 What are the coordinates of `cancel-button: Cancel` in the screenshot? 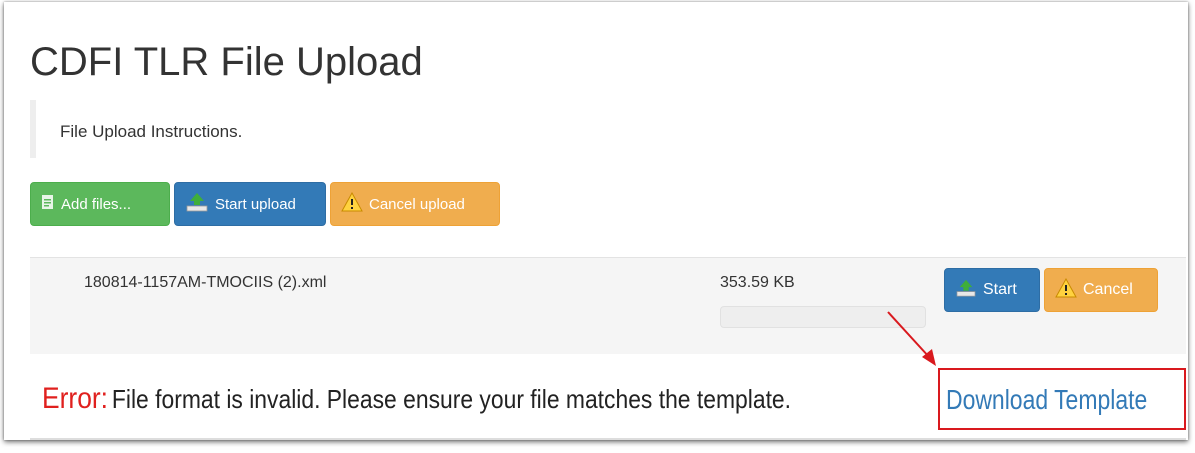 It's located at (1101, 290).